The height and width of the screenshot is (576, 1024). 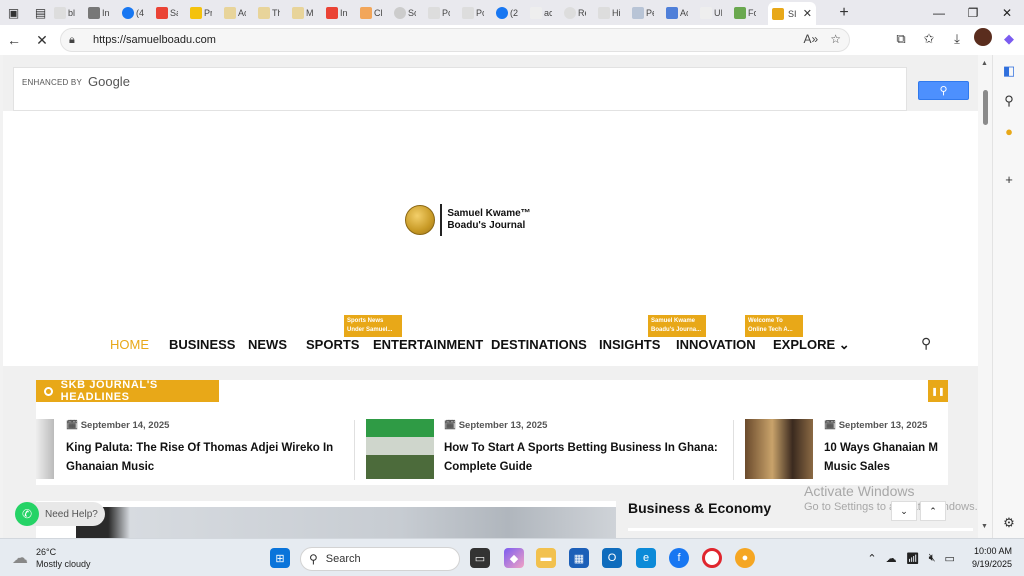 I want to click on pause-icon: ❚❚, so click(x=938, y=391).